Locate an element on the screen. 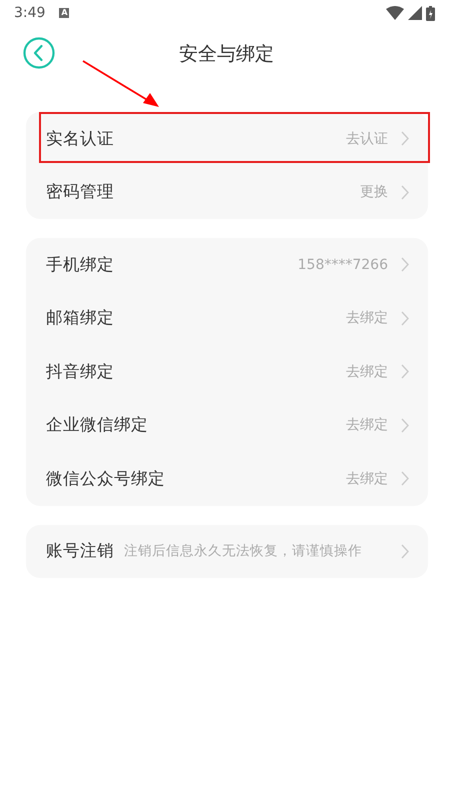  row-label: 密码管理 is located at coordinates (80, 192).